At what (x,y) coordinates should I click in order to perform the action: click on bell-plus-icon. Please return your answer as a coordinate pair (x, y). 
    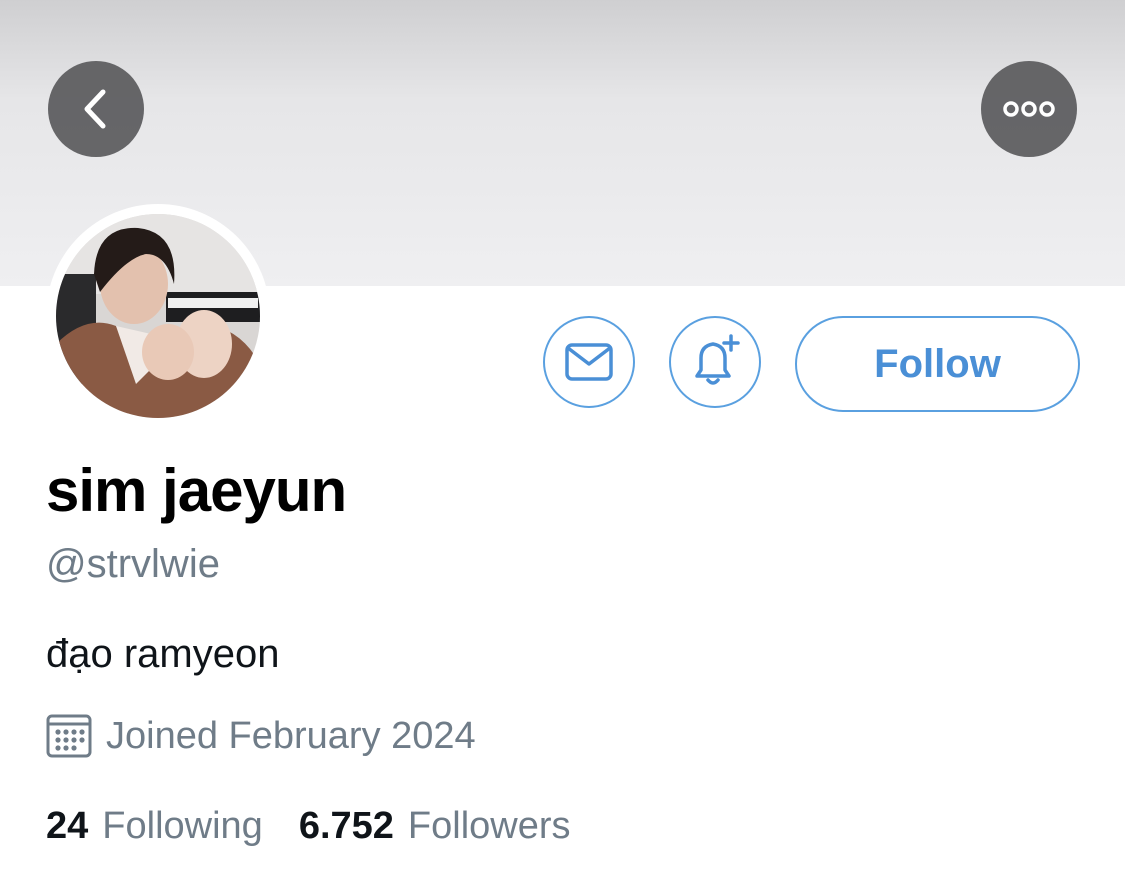
    Looking at the image, I should click on (717, 359).